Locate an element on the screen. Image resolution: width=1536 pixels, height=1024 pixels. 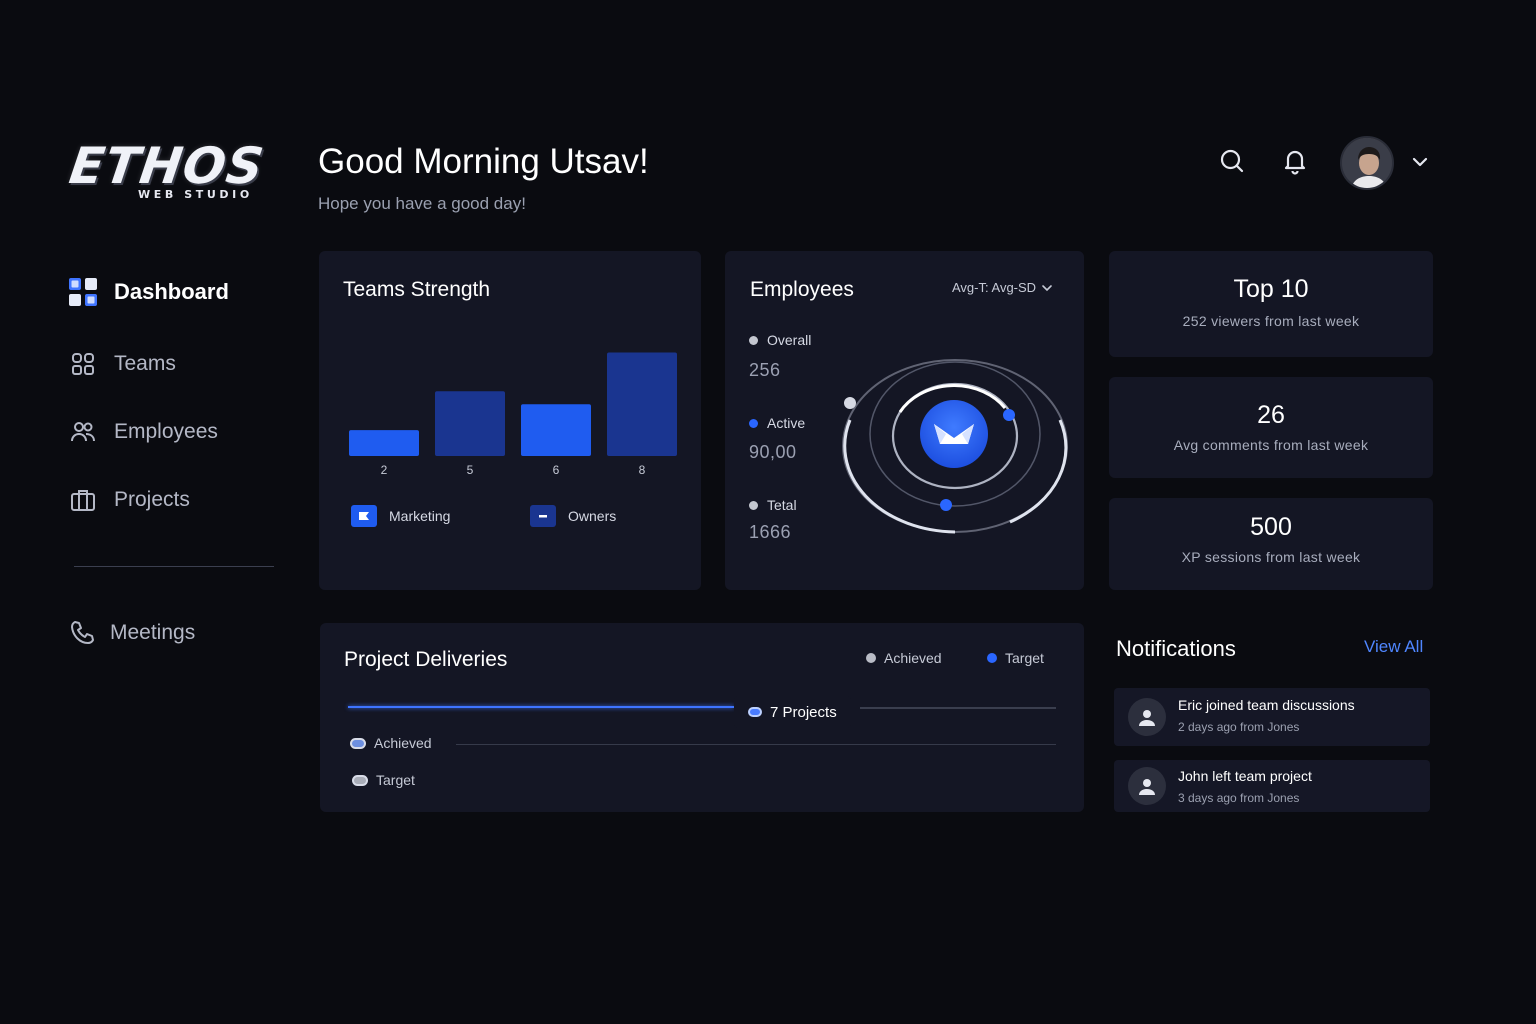
sidebar-divider is located at coordinates (174, 566).